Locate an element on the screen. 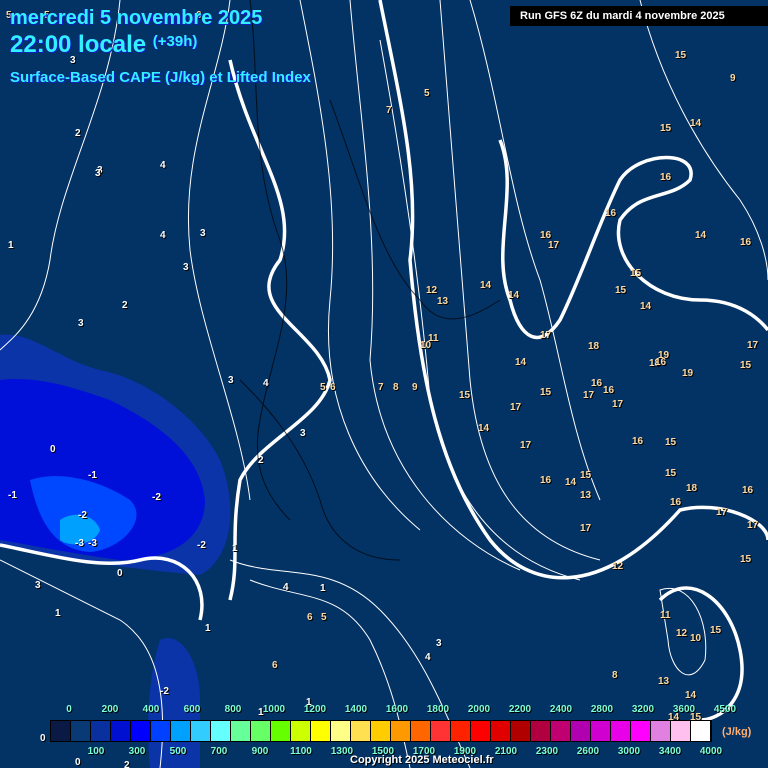 This screenshot has width=768, height=768. legend-label-top: 1800 is located at coordinates (438, 709).